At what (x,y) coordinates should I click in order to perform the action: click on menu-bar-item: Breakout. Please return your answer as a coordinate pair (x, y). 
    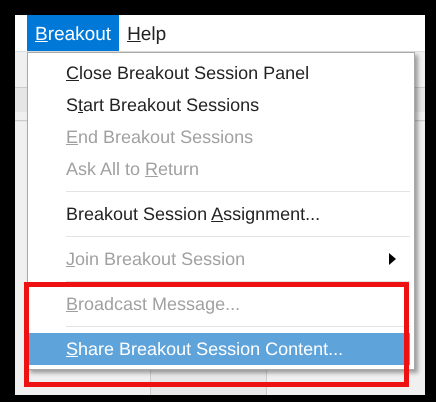
    Looking at the image, I should click on (73, 33).